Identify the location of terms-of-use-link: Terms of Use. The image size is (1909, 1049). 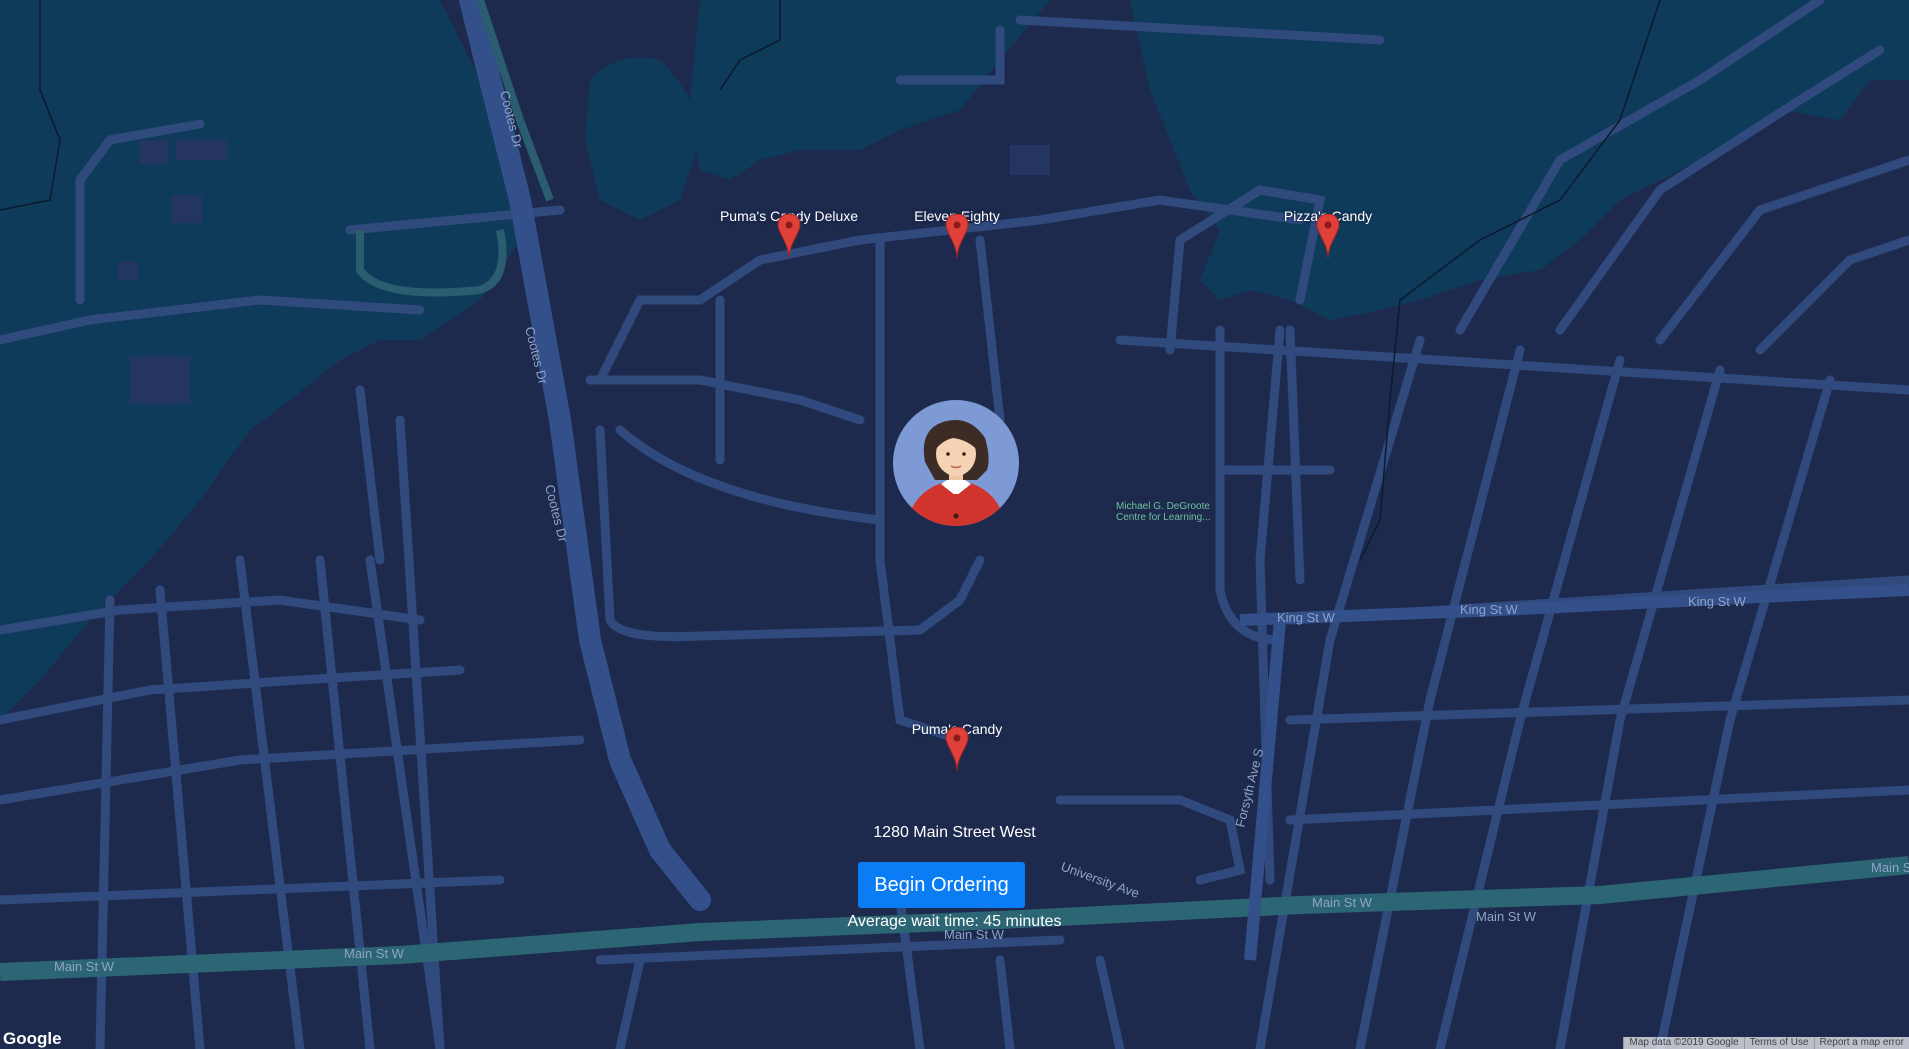
(1778, 1043).